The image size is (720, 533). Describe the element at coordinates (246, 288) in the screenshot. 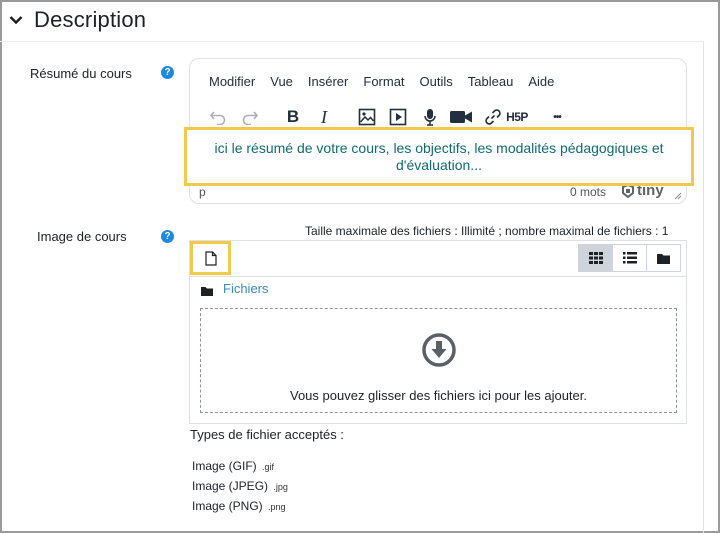

I see `files-folder-link: Fichiers` at that location.